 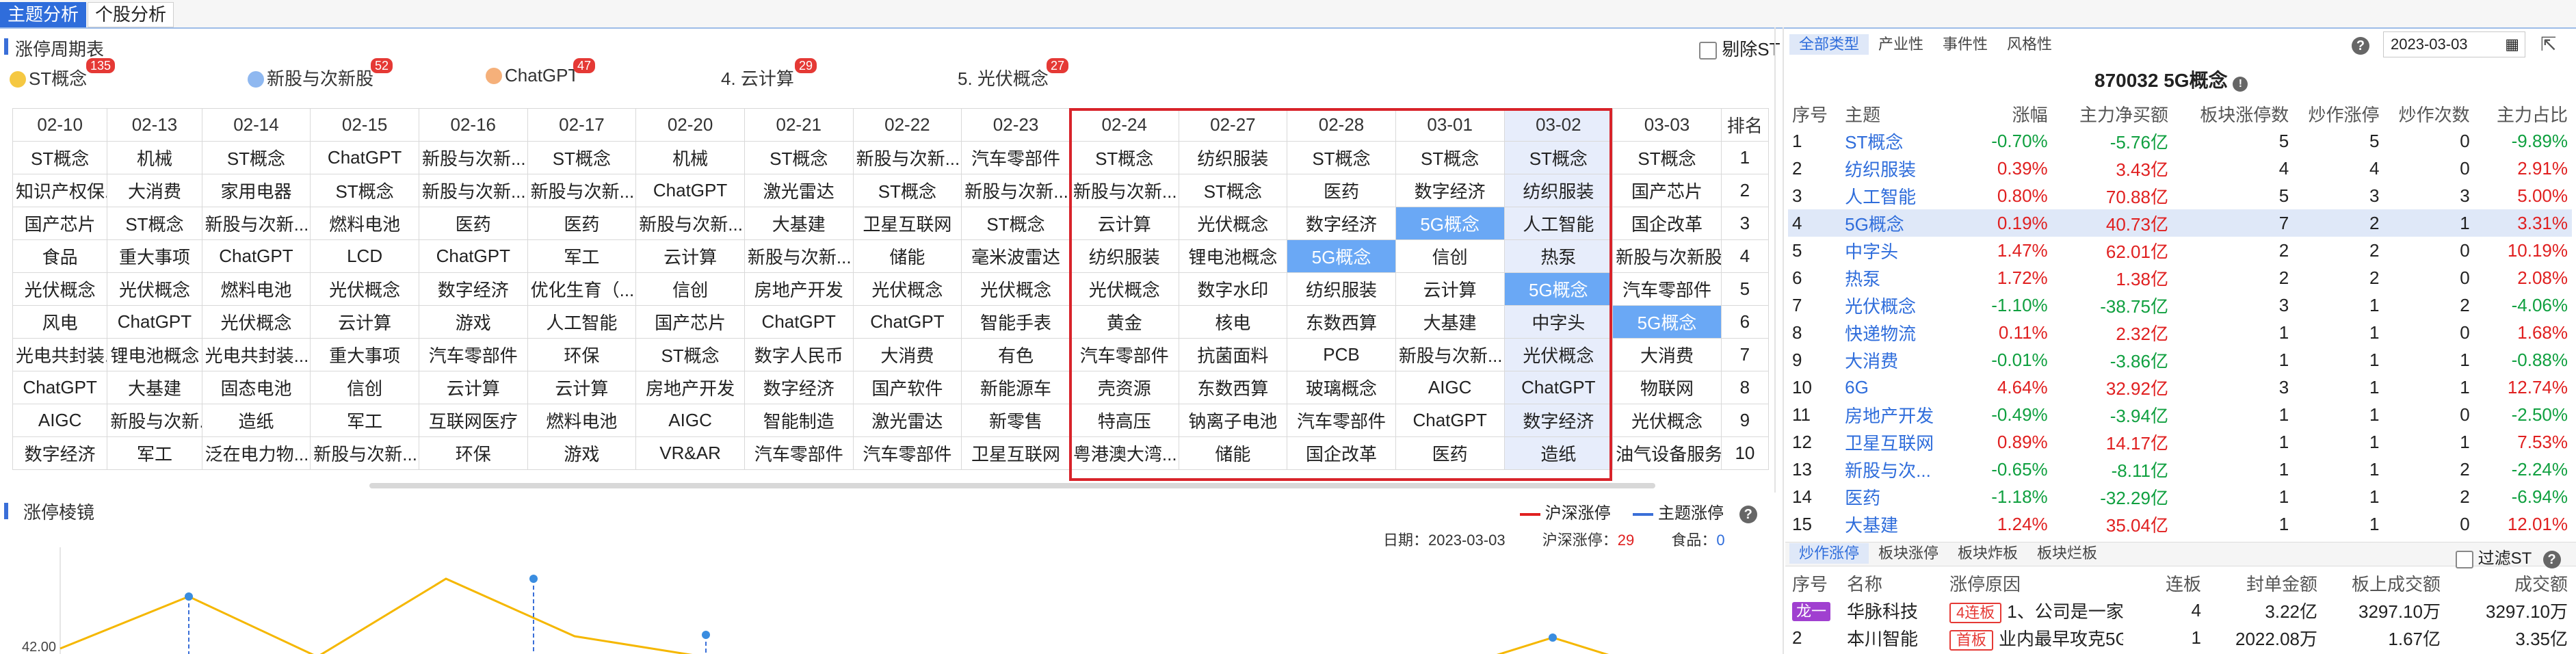 I want to click on theme-cell: 锂电池概念, so click(x=154, y=355).